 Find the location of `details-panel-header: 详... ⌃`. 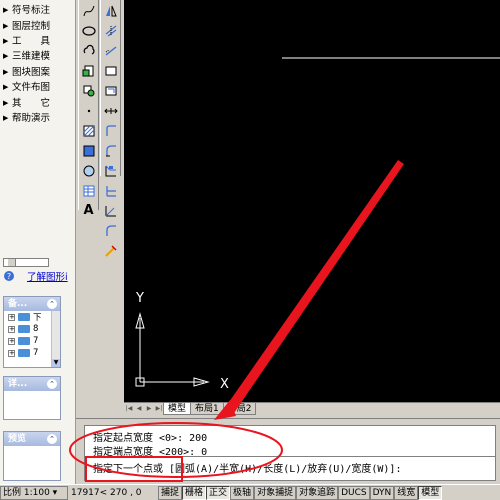

details-panel-header: 详... ⌃ is located at coordinates (32, 384).